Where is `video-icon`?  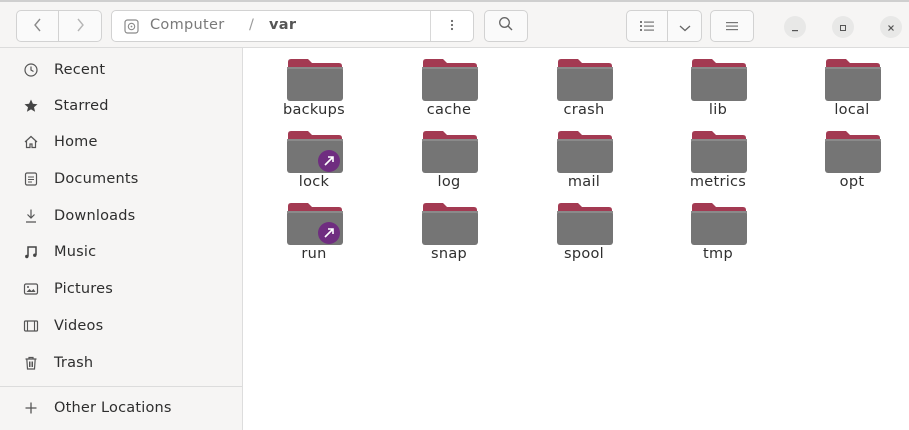 video-icon is located at coordinates (31, 326).